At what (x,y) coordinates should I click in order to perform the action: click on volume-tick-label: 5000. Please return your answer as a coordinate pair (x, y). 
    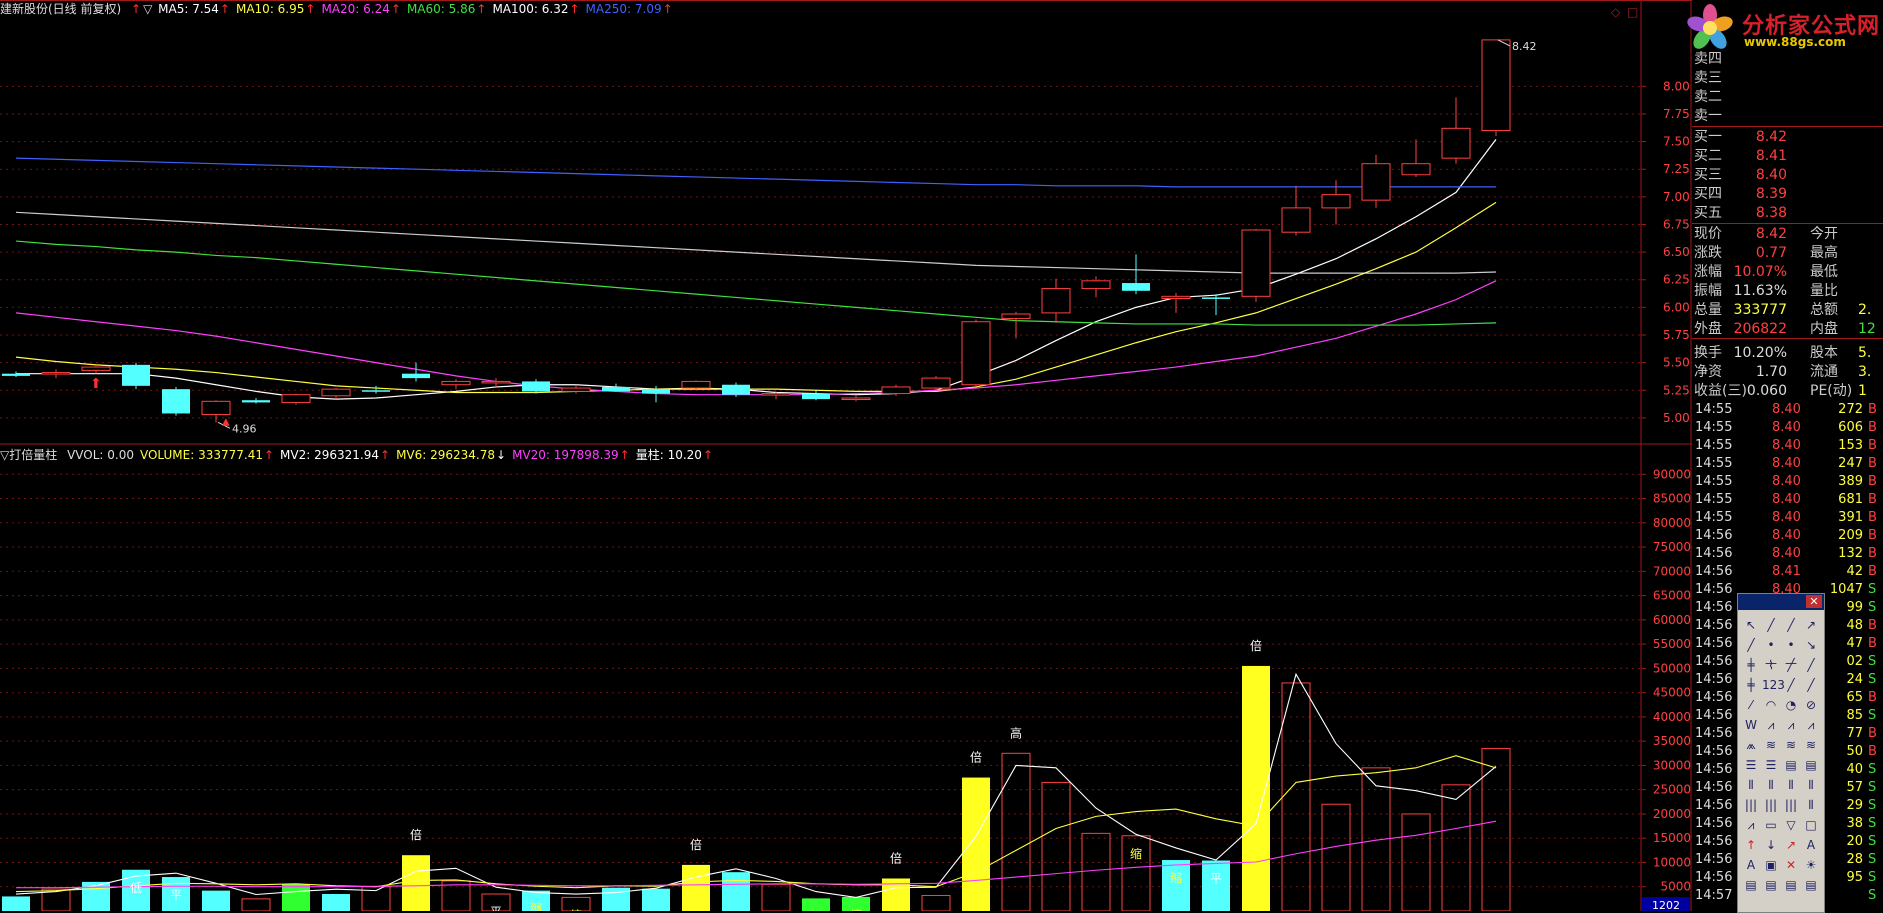
    Looking at the image, I should click on (1675, 887).